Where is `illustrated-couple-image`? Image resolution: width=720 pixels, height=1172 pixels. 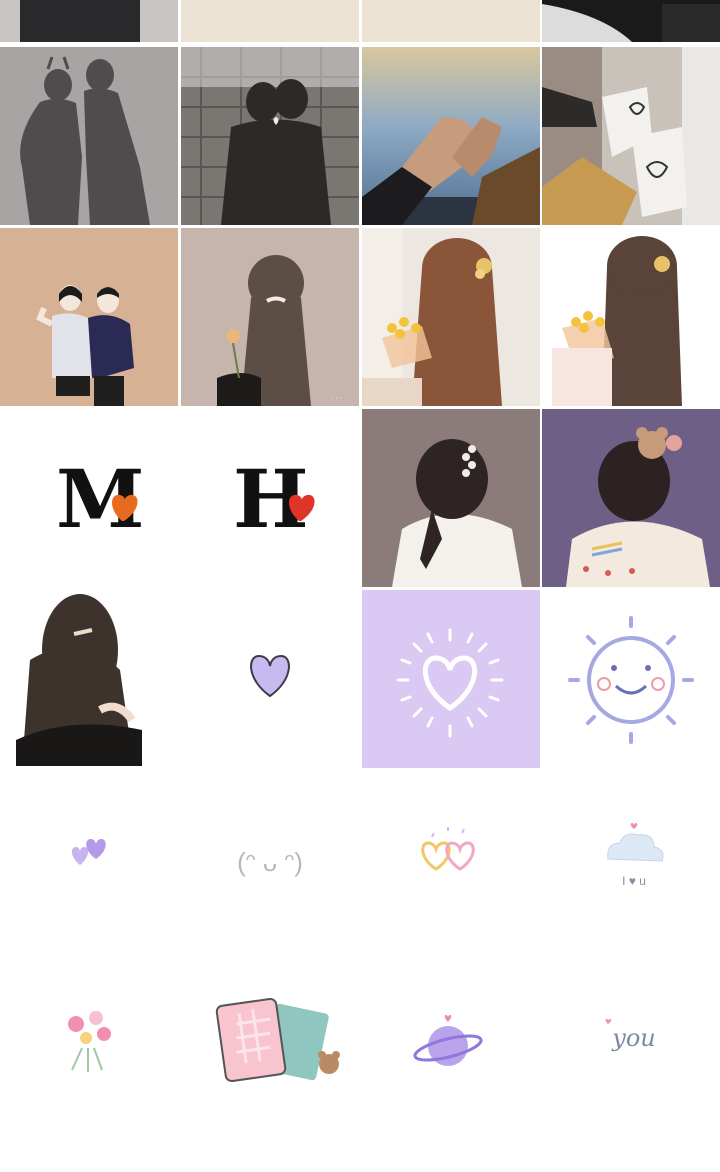 illustrated-couple-image is located at coordinates (89, 317).